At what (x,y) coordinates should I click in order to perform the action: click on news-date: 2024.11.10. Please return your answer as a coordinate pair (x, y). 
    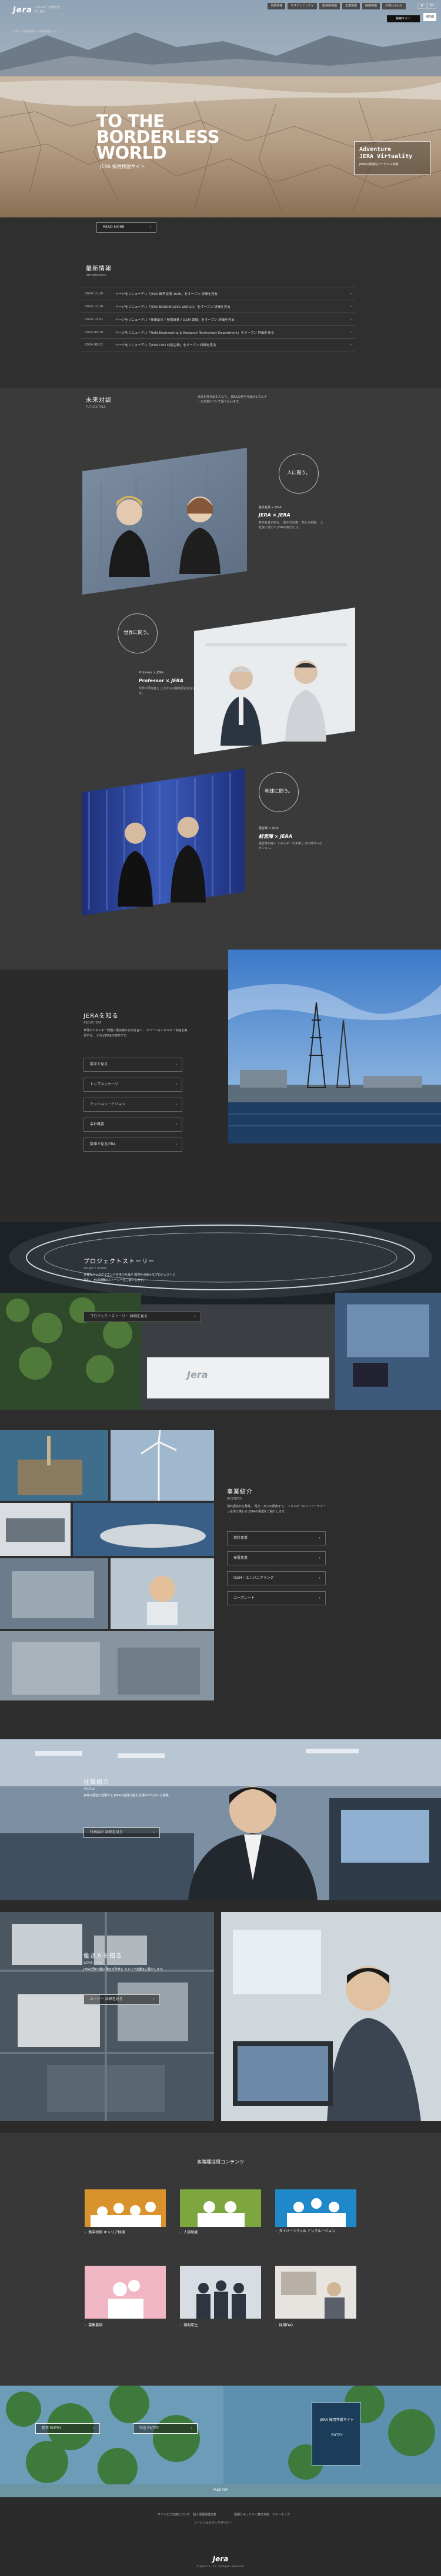
    Looking at the image, I should click on (94, 306).